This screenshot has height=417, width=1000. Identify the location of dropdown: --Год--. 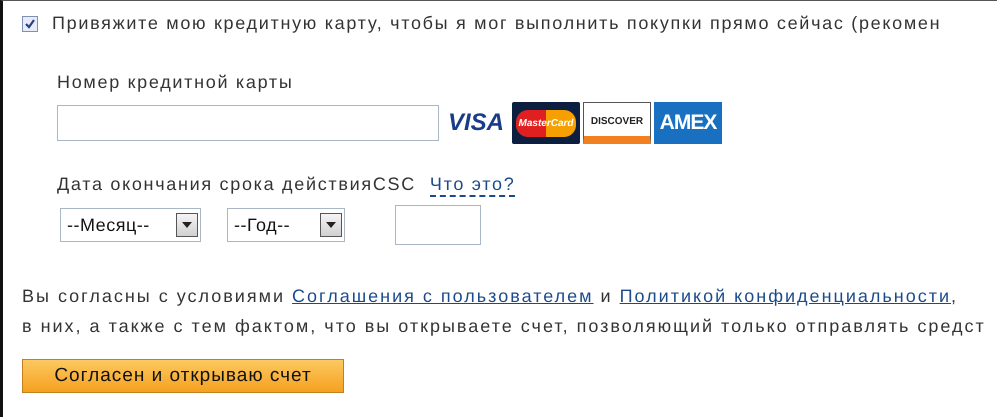
(286, 225).